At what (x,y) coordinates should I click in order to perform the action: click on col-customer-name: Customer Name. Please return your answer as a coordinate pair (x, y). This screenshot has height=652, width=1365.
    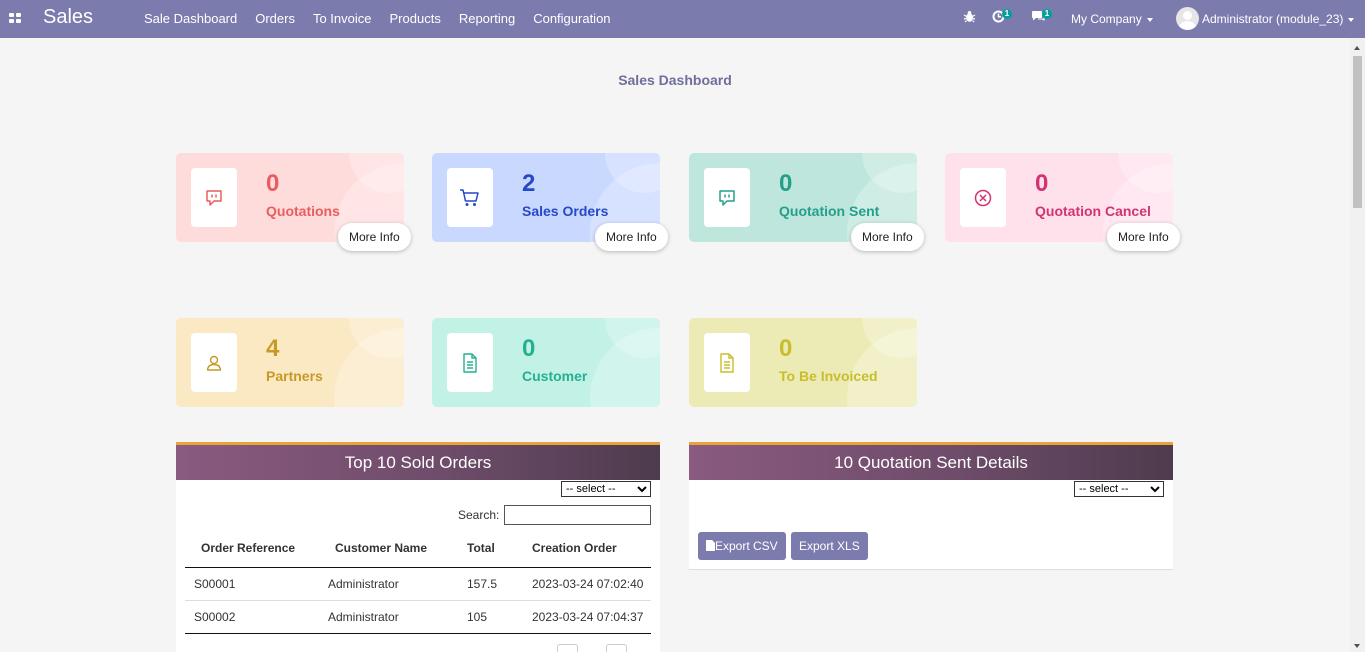
    Looking at the image, I should click on (392, 549).